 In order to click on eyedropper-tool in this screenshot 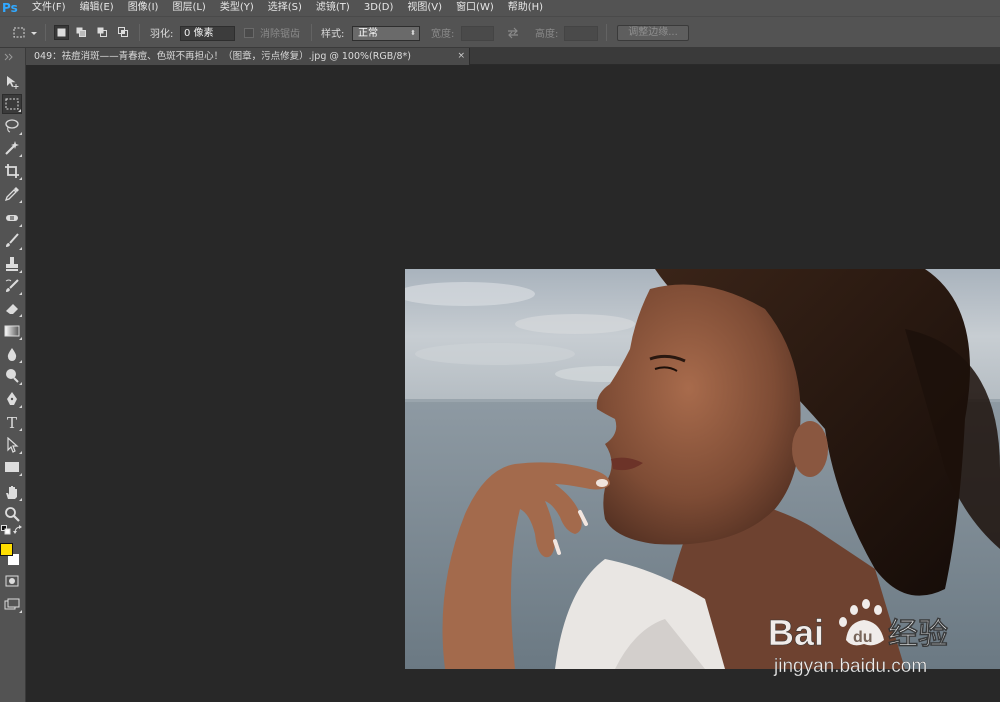, I will do `click(12, 194)`.